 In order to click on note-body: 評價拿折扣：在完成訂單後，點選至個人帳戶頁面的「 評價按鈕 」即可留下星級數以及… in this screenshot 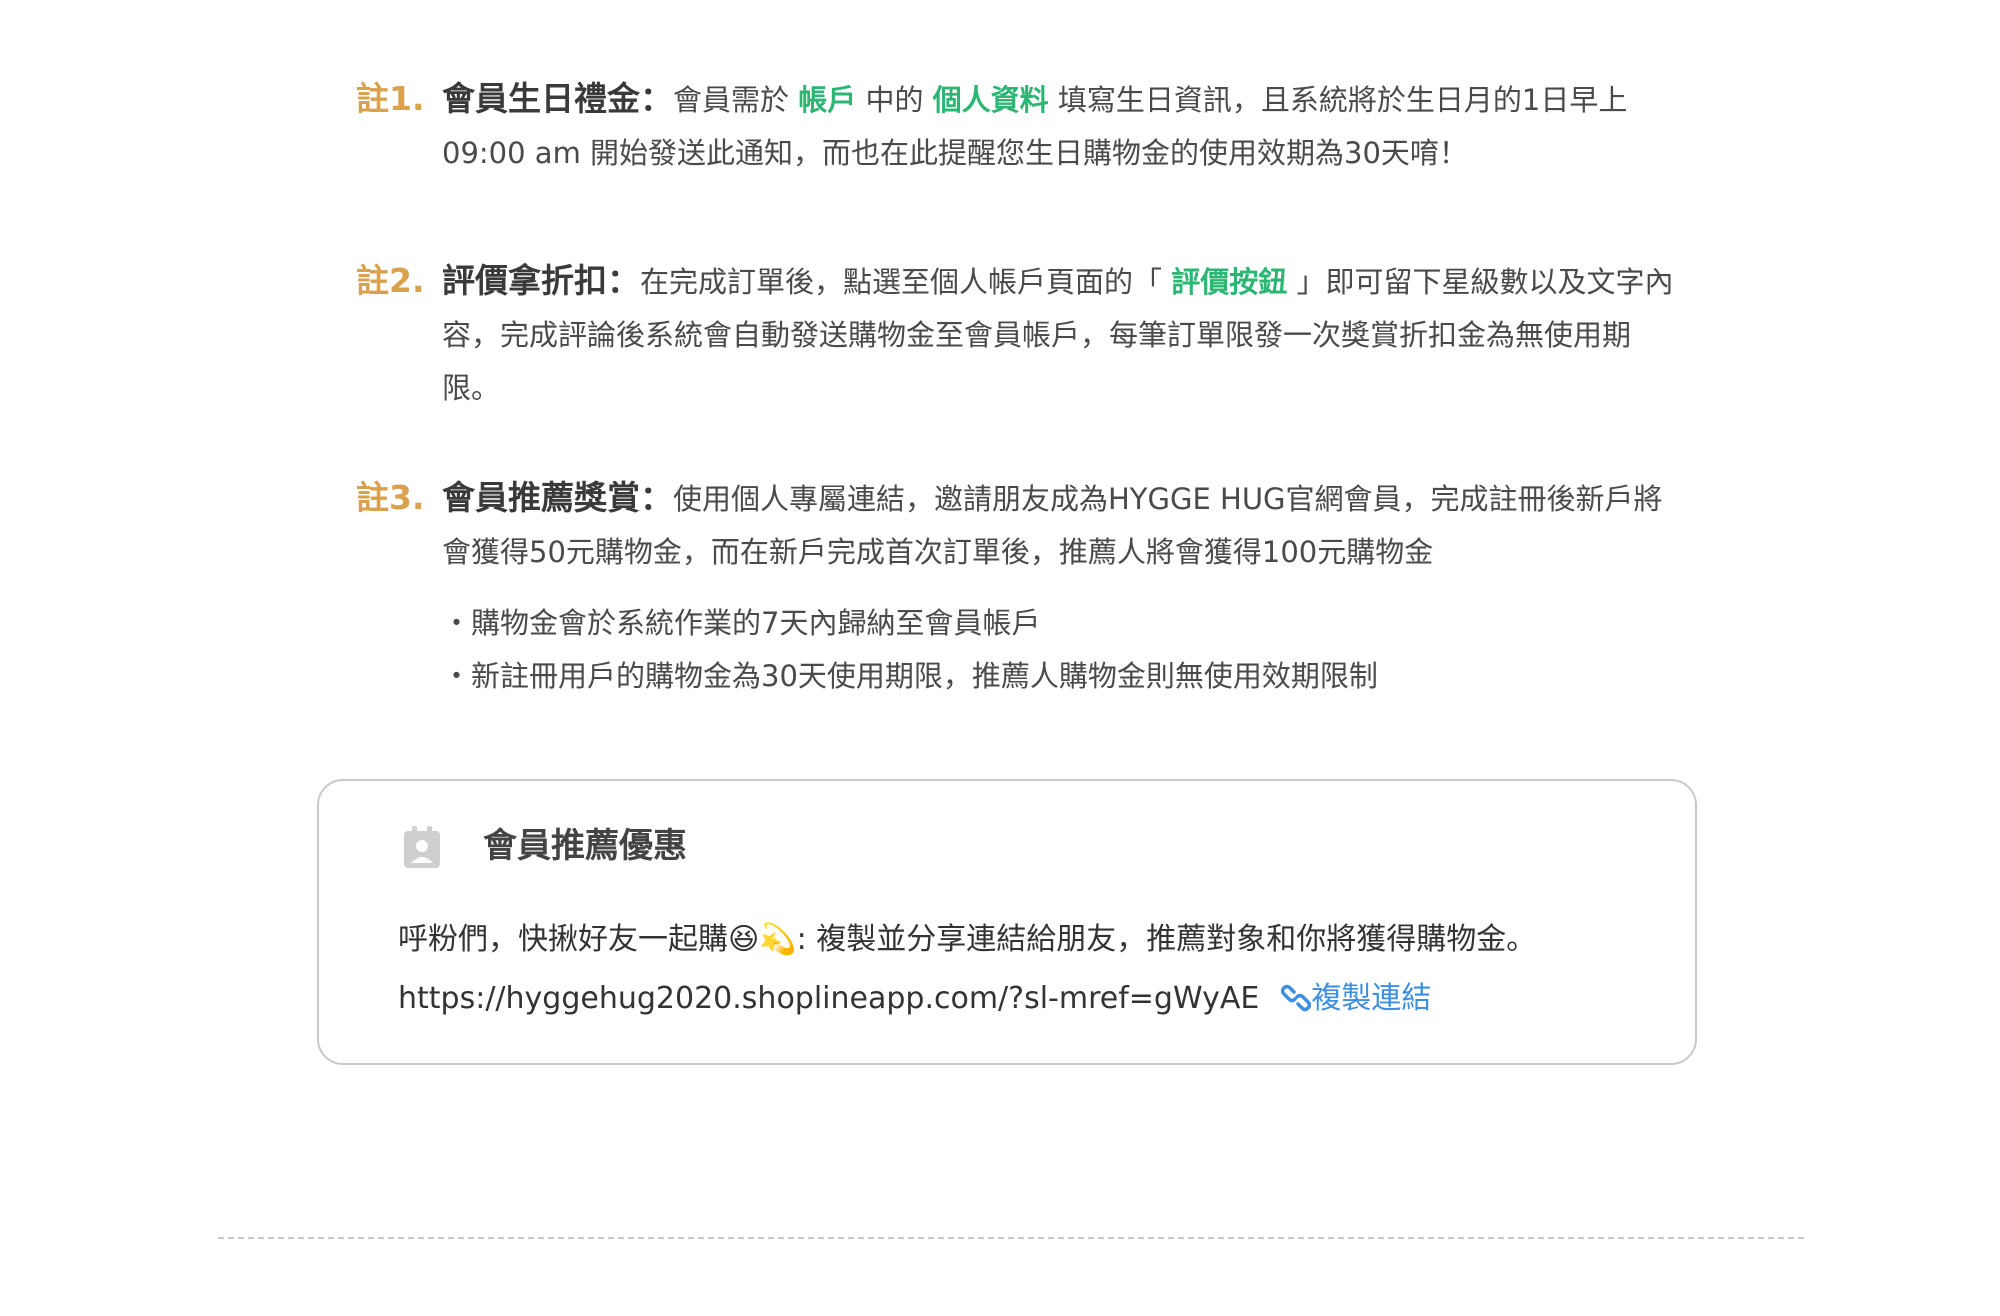, I will do `click(1059, 334)`.